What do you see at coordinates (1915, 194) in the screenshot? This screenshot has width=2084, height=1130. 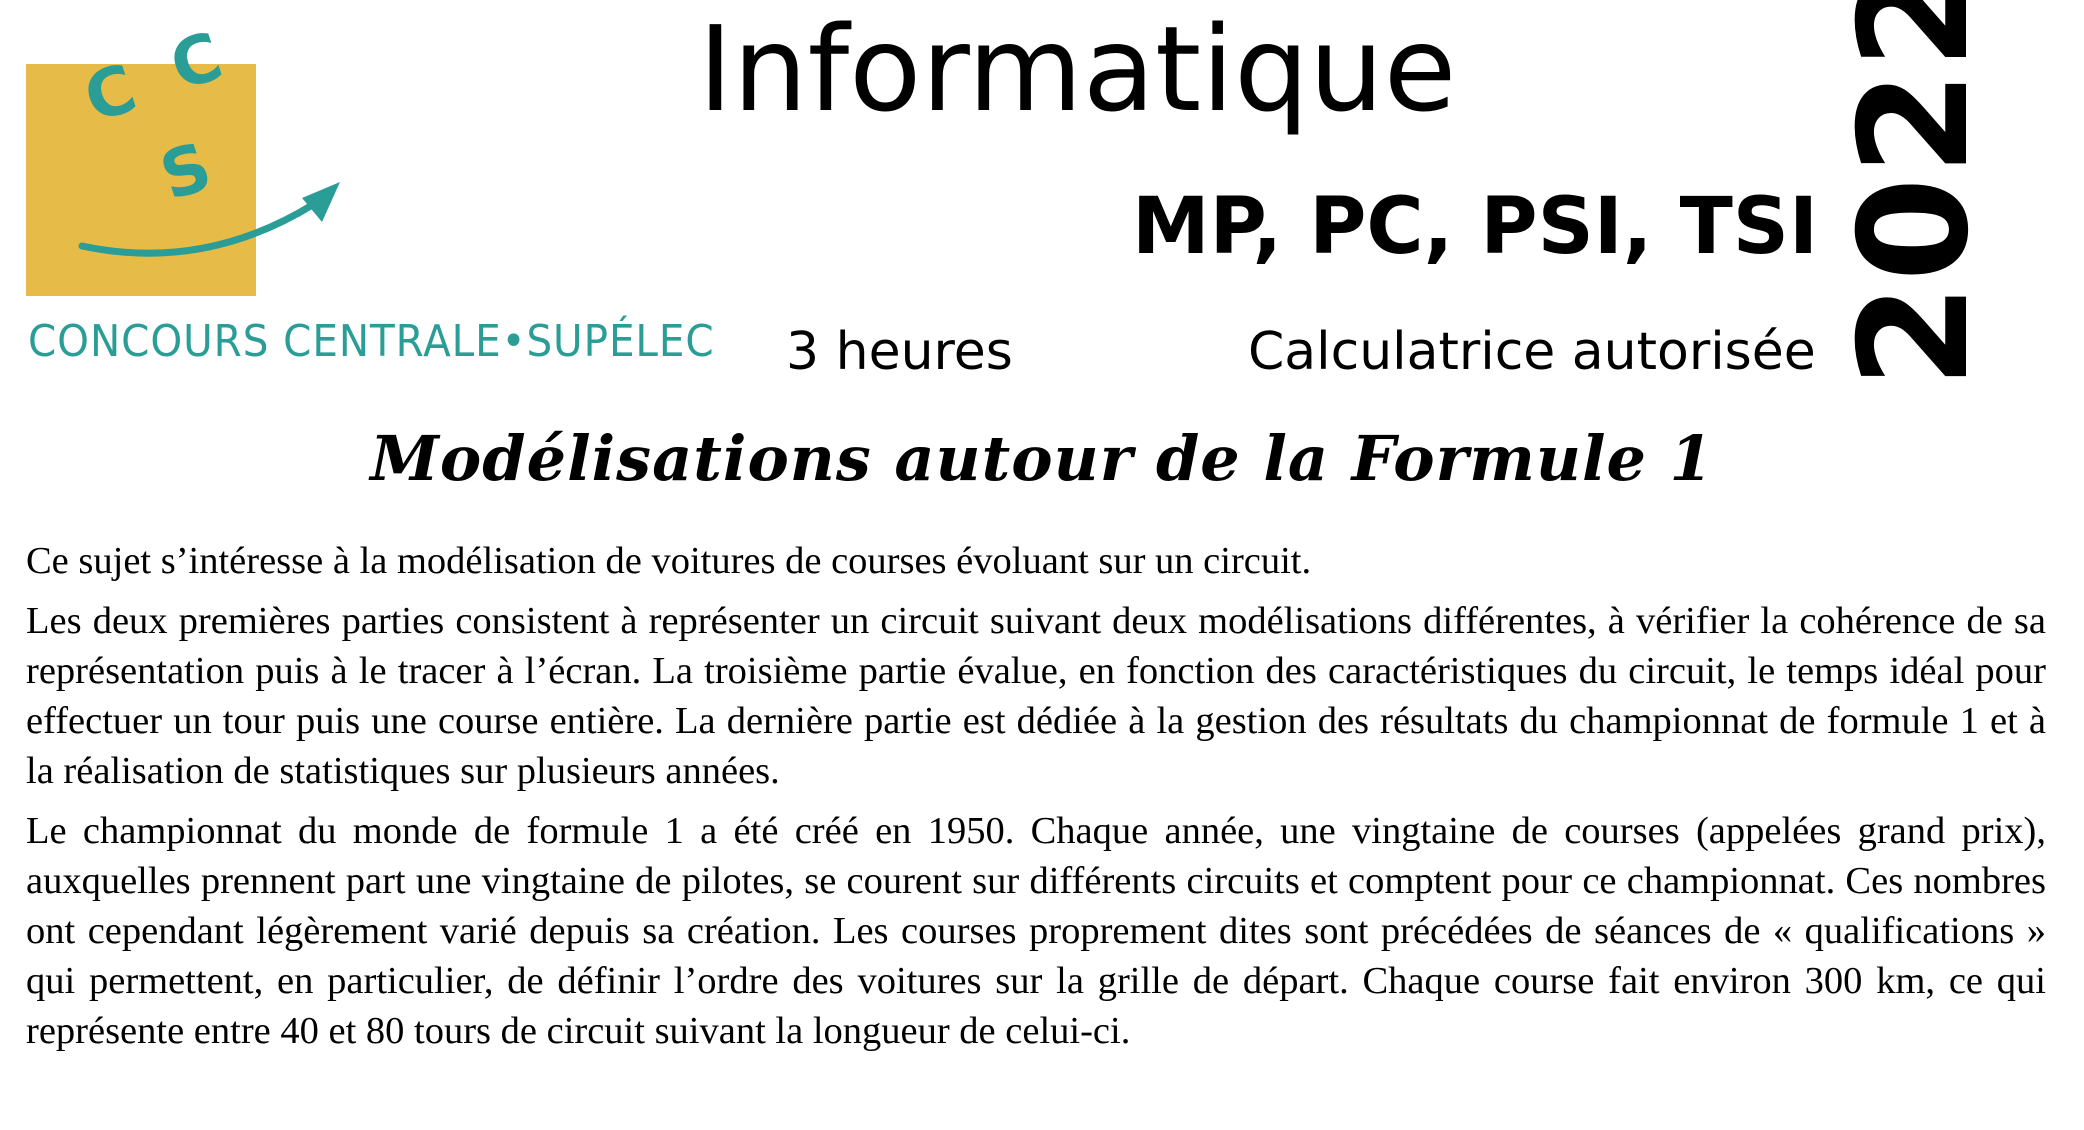 I see `exam-year: 2022` at bounding box center [1915, 194].